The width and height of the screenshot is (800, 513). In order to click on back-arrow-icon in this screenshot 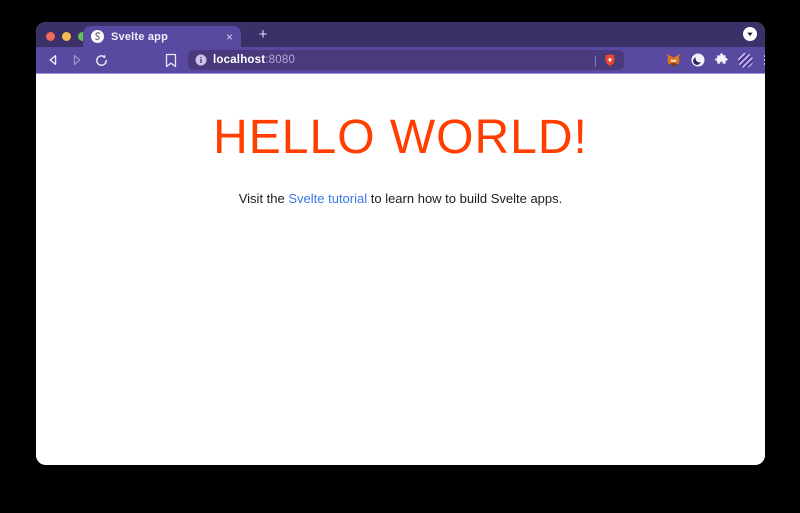, I will do `click(53, 60)`.